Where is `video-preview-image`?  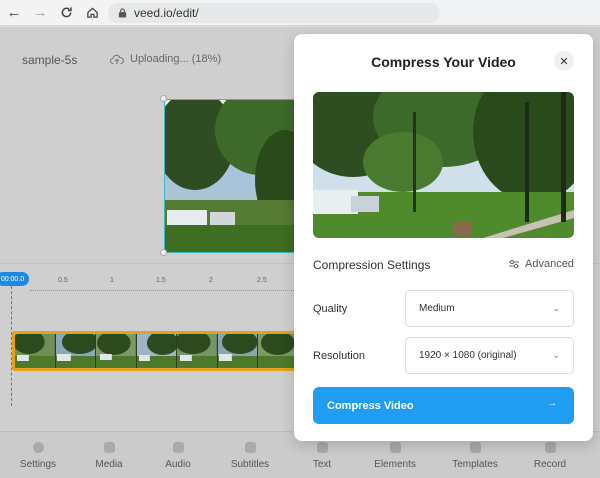 video-preview-image is located at coordinates (443, 165).